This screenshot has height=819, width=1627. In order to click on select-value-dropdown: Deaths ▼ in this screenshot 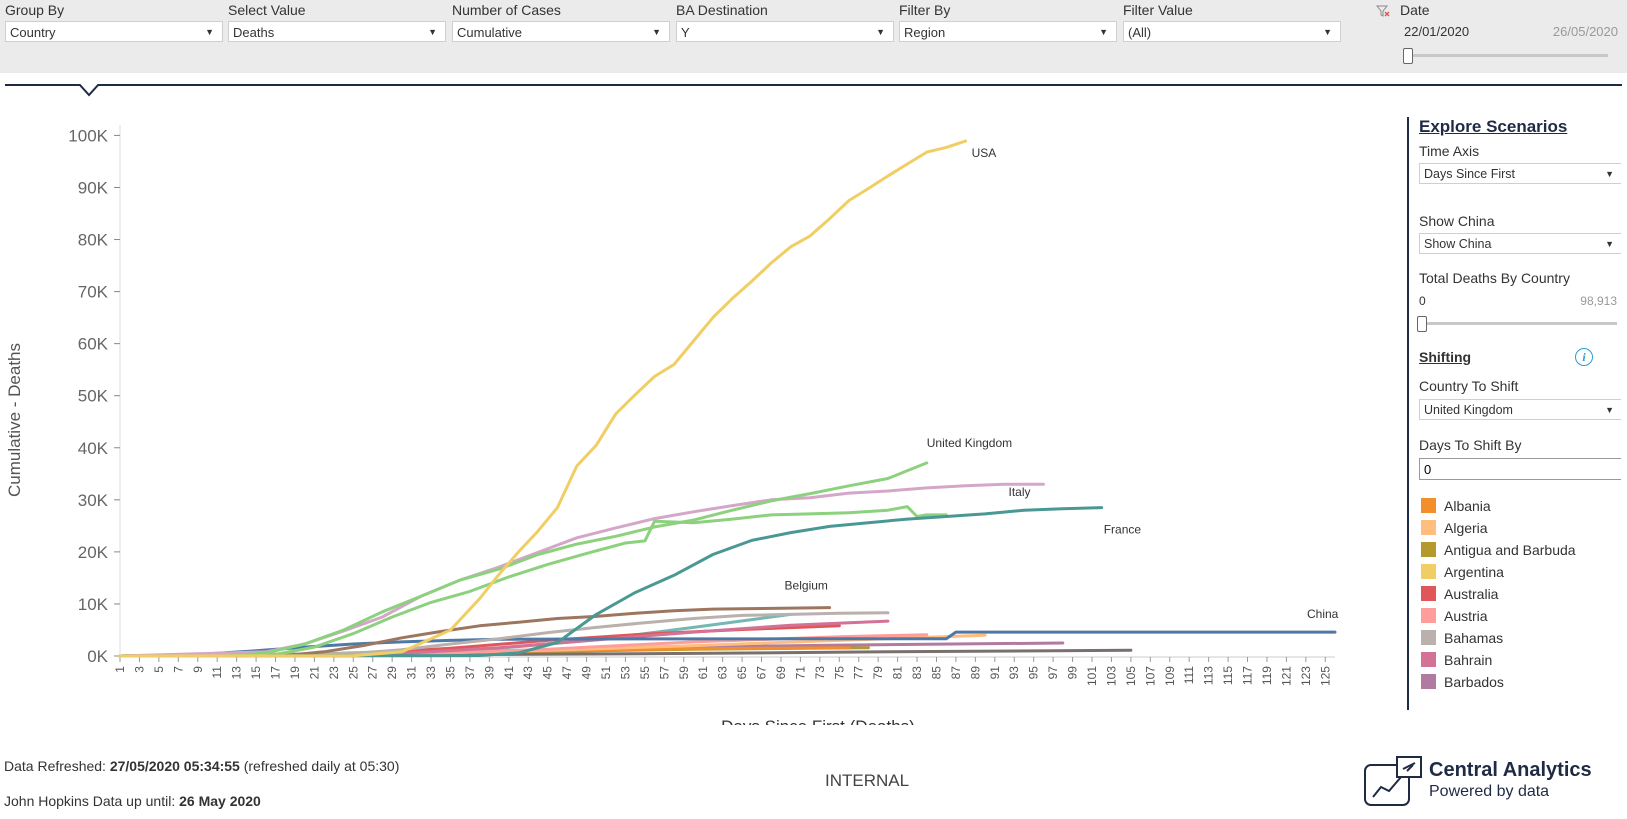, I will do `click(337, 31)`.